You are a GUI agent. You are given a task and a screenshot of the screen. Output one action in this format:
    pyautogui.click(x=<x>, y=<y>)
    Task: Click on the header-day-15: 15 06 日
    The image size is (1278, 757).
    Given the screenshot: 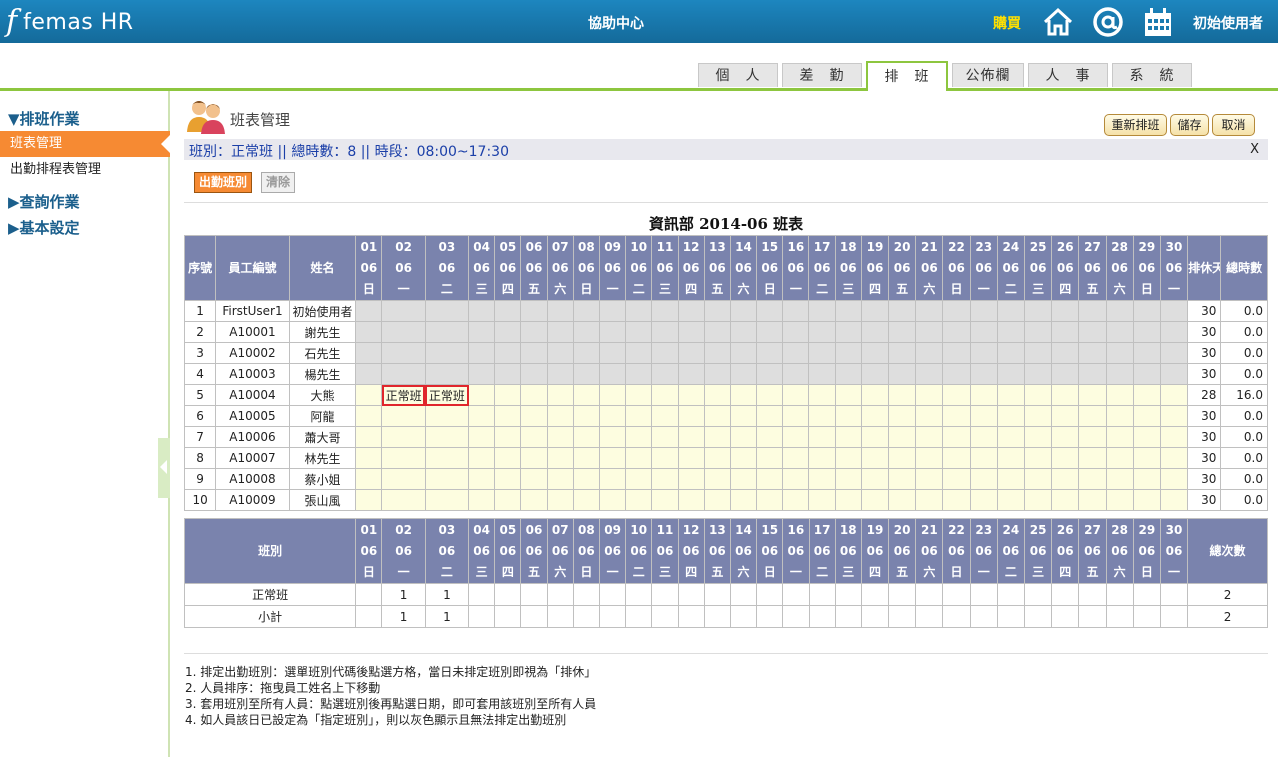 What is the action you would take?
    pyautogui.click(x=770, y=268)
    